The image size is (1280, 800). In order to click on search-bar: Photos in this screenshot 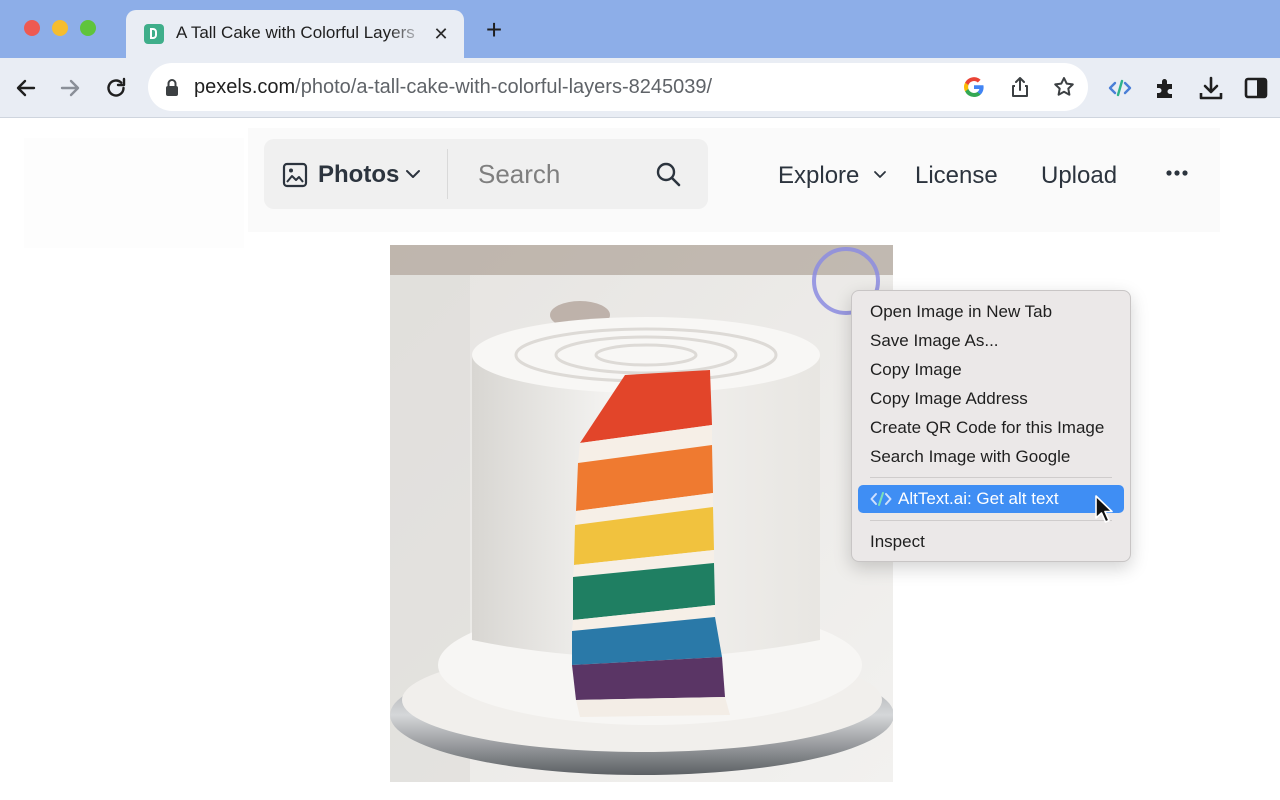, I will do `click(486, 174)`.